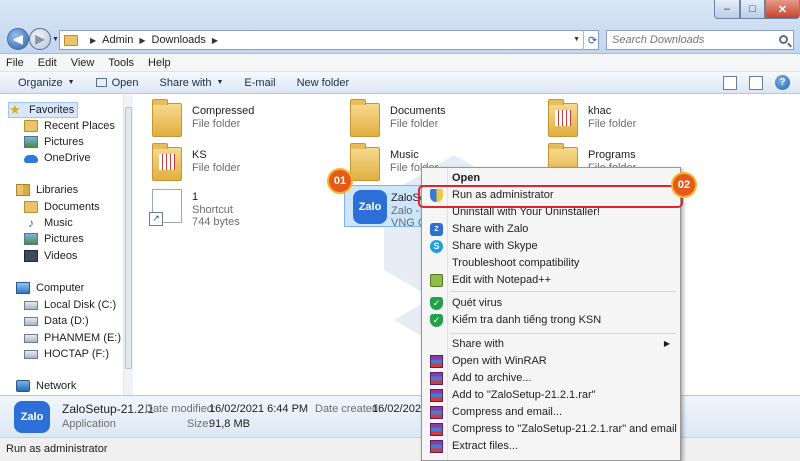 This screenshot has height=461, width=800. What do you see at coordinates (199, 424) in the screenshot?
I see `details-size-label: Size:` at bounding box center [199, 424].